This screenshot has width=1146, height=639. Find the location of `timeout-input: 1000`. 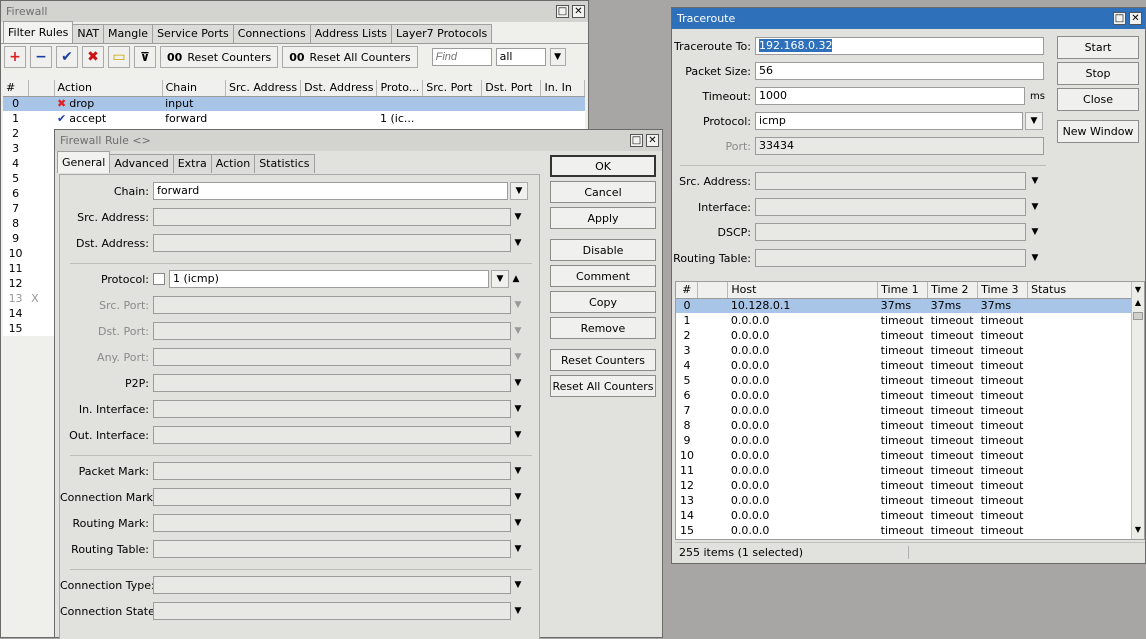

timeout-input: 1000 is located at coordinates (890, 96).